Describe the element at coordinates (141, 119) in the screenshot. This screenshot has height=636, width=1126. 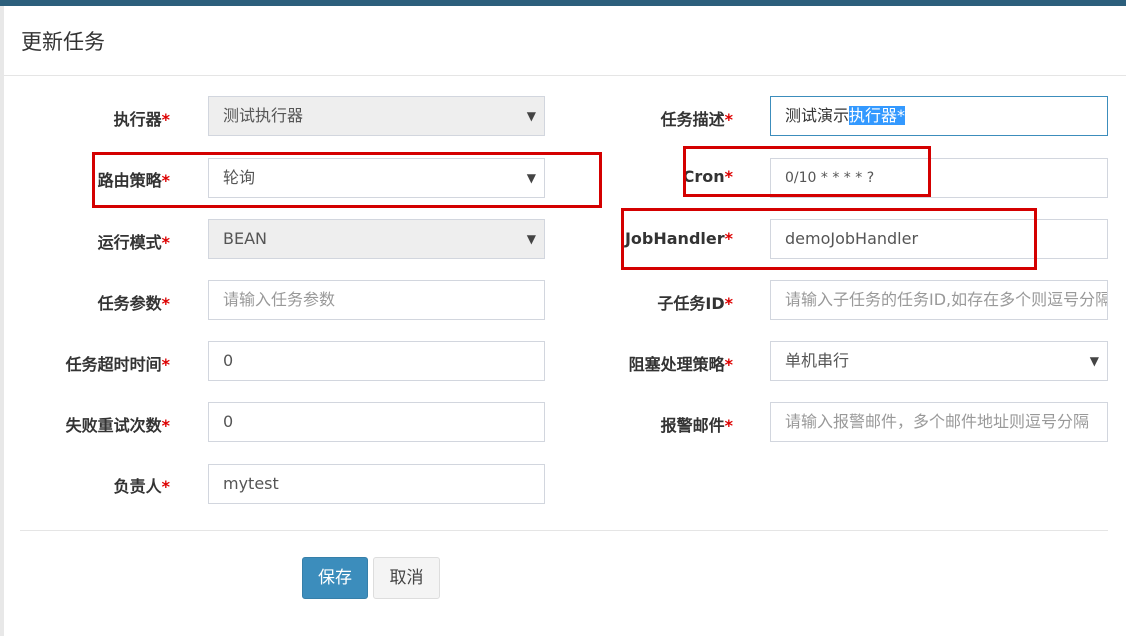
I see `executor-label: 执行器*` at that location.